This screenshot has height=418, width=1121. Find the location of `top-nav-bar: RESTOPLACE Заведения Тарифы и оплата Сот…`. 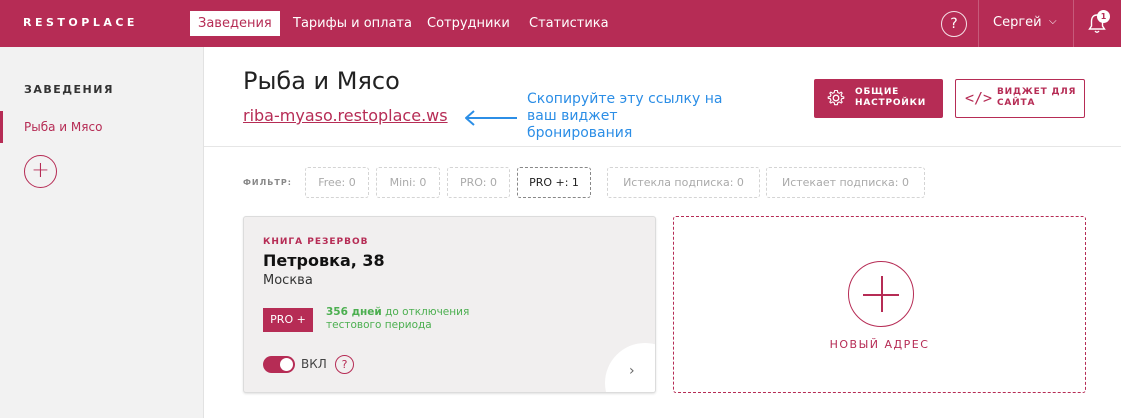

top-nav-bar: RESTOPLACE Заведения Тарифы и оплата Сот… is located at coordinates (560, 23).